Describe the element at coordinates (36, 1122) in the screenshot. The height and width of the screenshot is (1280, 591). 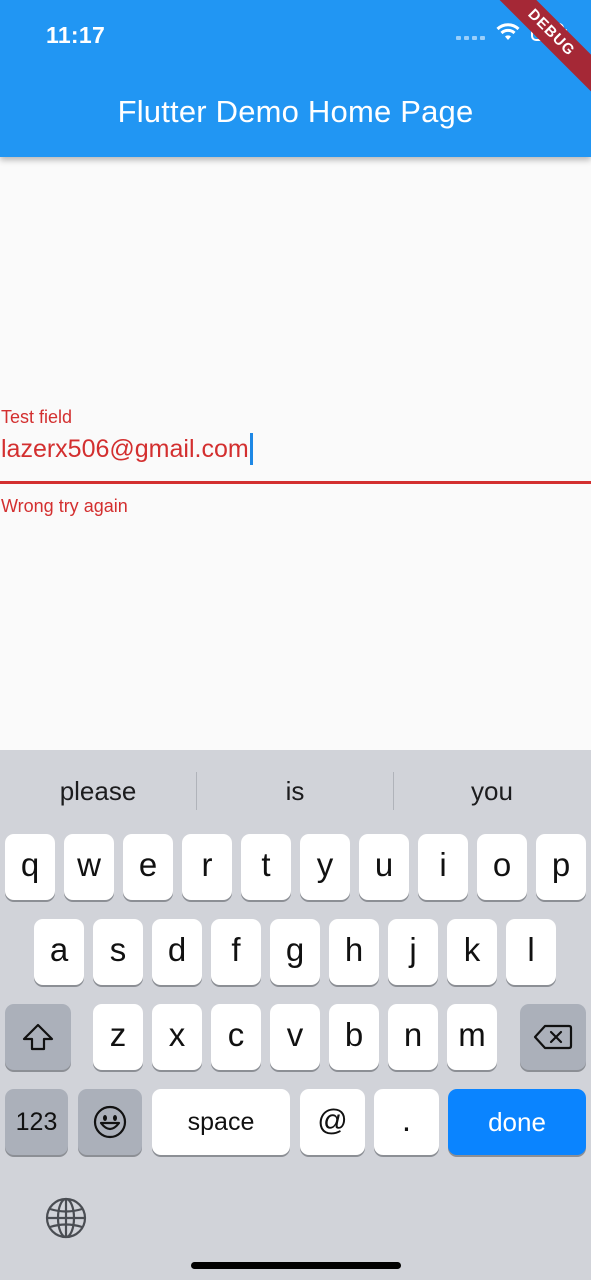
I see `numbers-key: 123` at that location.